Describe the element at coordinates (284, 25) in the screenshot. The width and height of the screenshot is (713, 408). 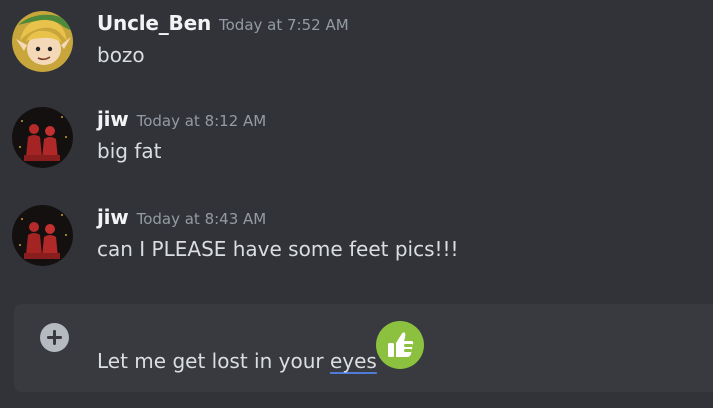
I see `timestamp: Today at 7:52 AM` at that location.